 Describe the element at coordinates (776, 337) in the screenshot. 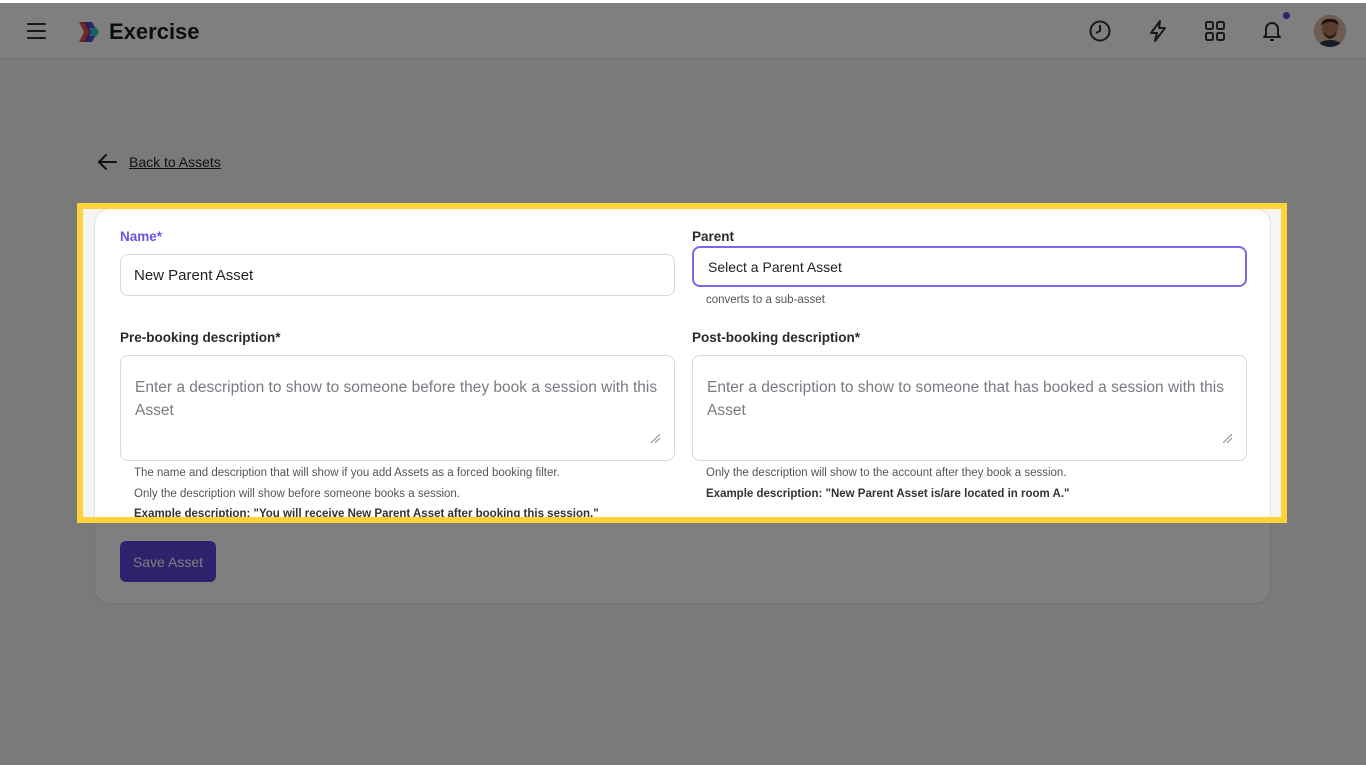

I see `post-booking-label: Post-booking description*` at that location.